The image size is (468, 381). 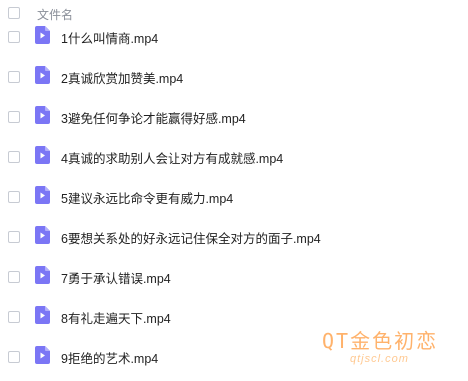 What do you see at coordinates (109, 37) in the screenshot?
I see `file-name: 1什么叫情商.mp4` at bounding box center [109, 37].